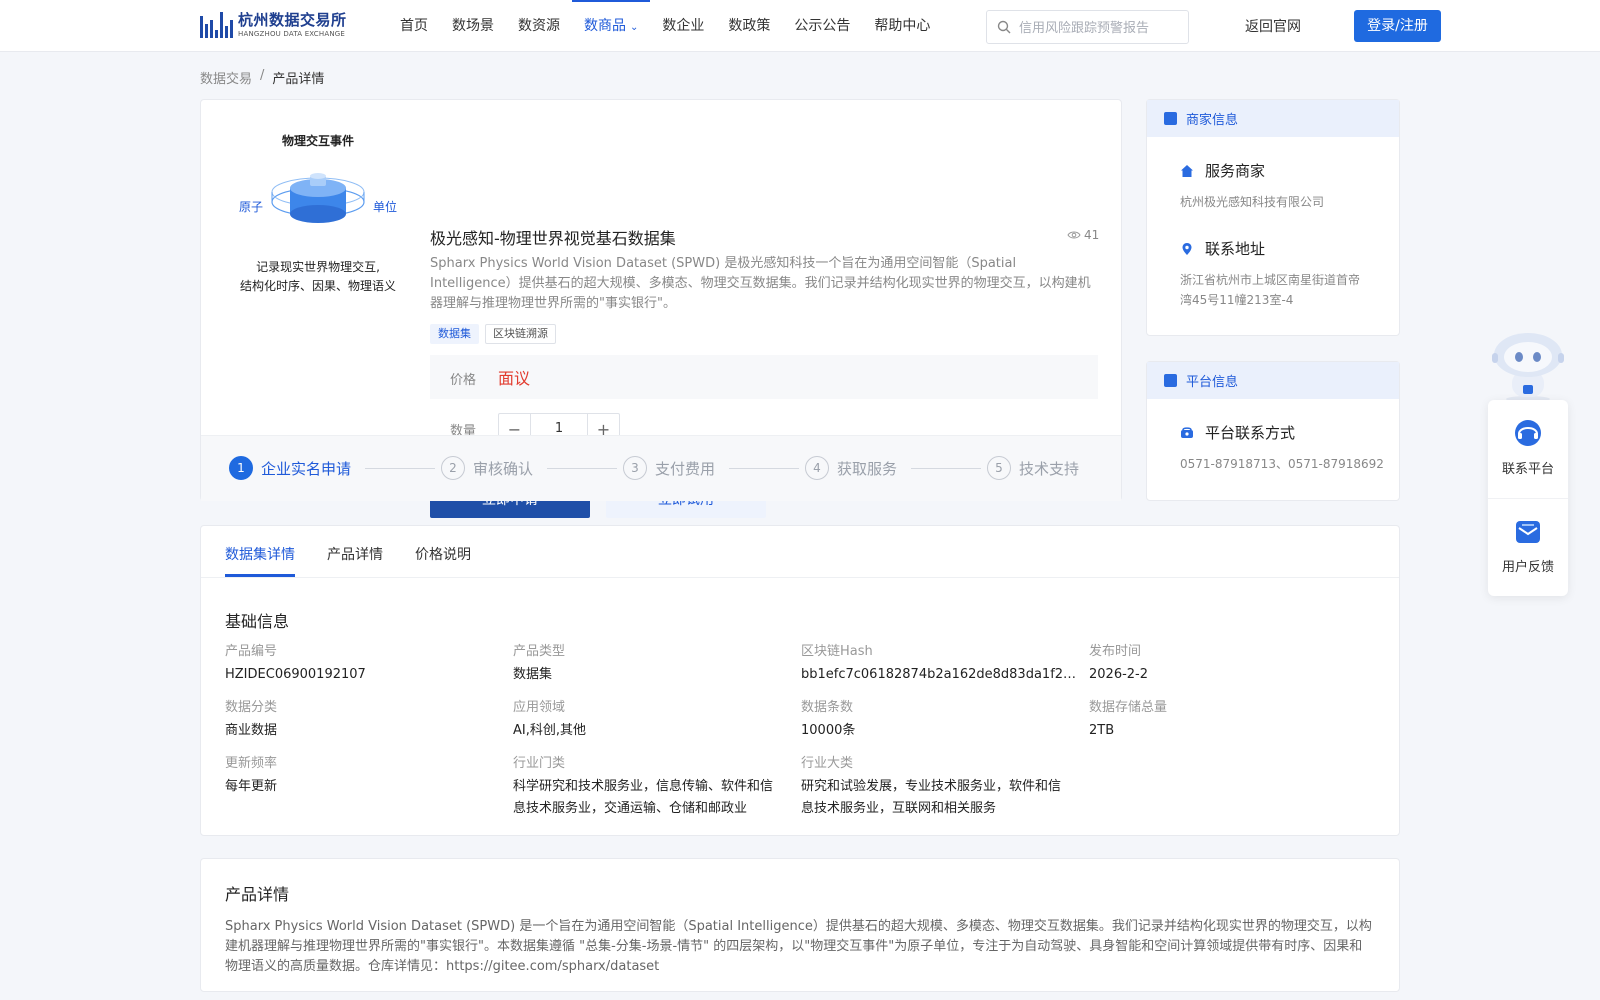 This screenshot has width=1600, height=1000. Describe the element at coordinates (1187, 170) in the screenshot. I see `home-icon` at that location.